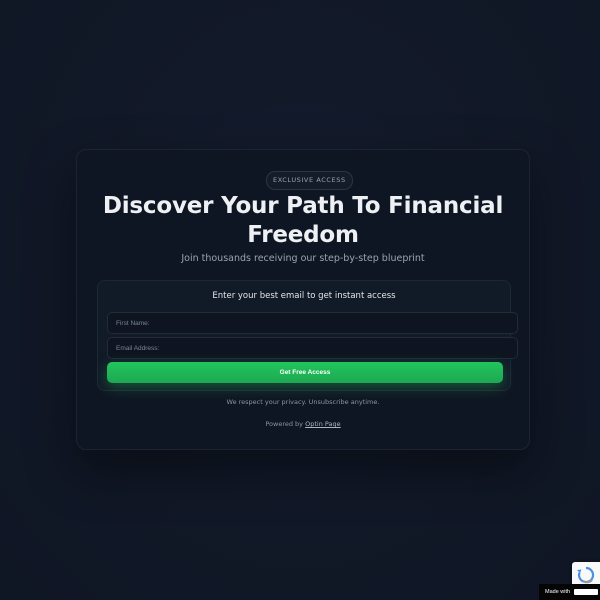  What do you see at coordinates (312, 348) in the screenshot?
I see `email-input` at bounding box center [312, 348].